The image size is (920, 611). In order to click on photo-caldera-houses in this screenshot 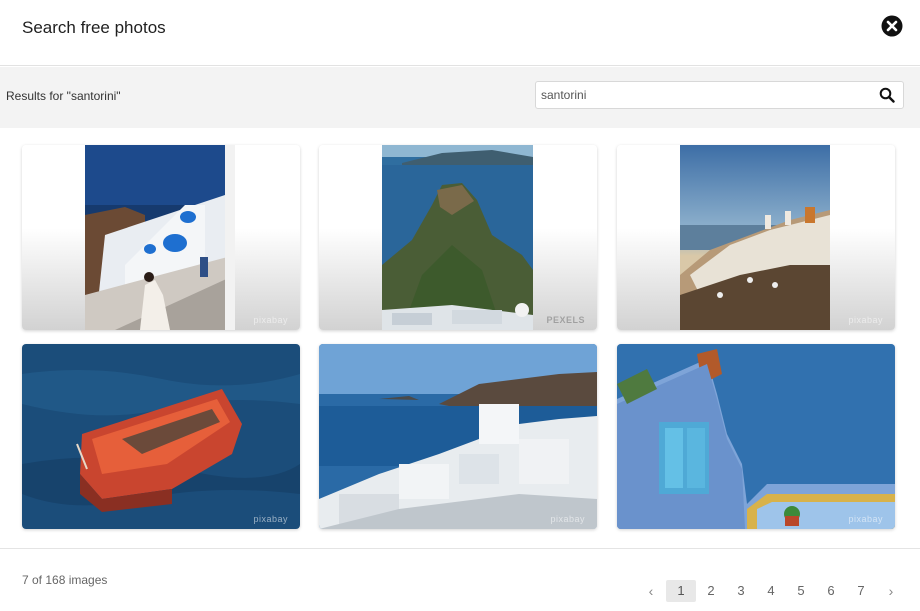, I will do `click(458, 436)`.